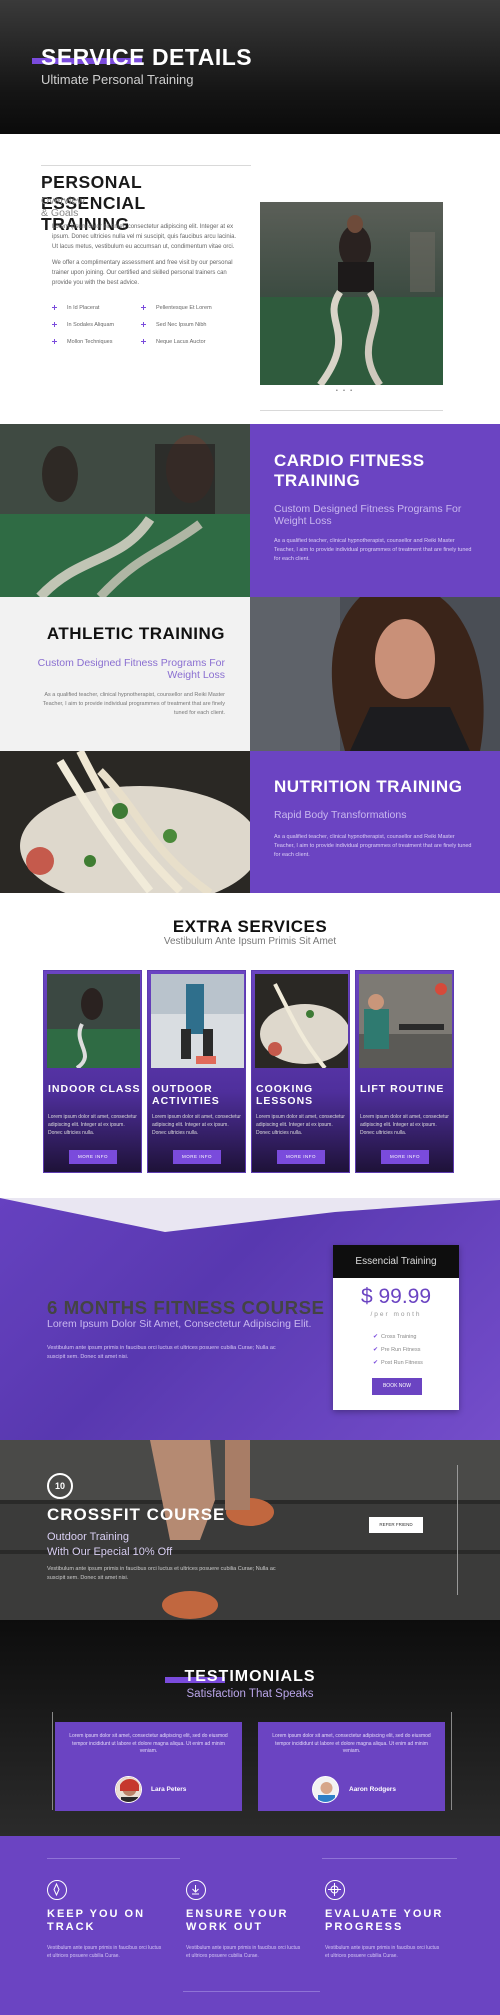 This screenshot has width=500, height=2015. I want to click on compass-icon, so click(57, 1890).